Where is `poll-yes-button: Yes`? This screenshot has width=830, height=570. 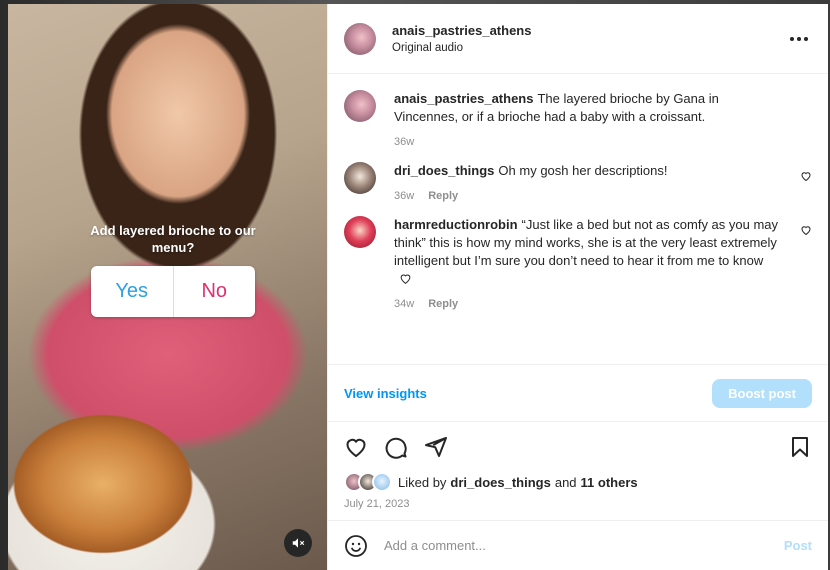
poll-yes-button: Yes is located at coordinates (132, 291).